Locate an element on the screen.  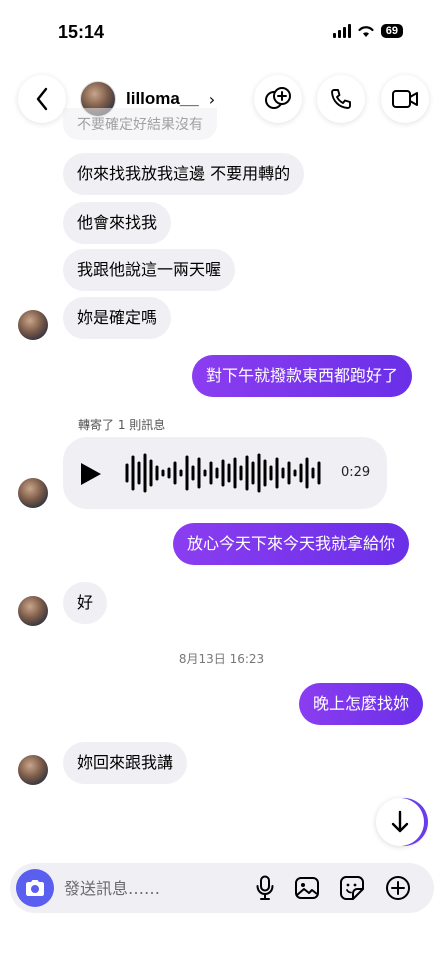
scroll-to-bottom-button is located at coordinates (400, 822).